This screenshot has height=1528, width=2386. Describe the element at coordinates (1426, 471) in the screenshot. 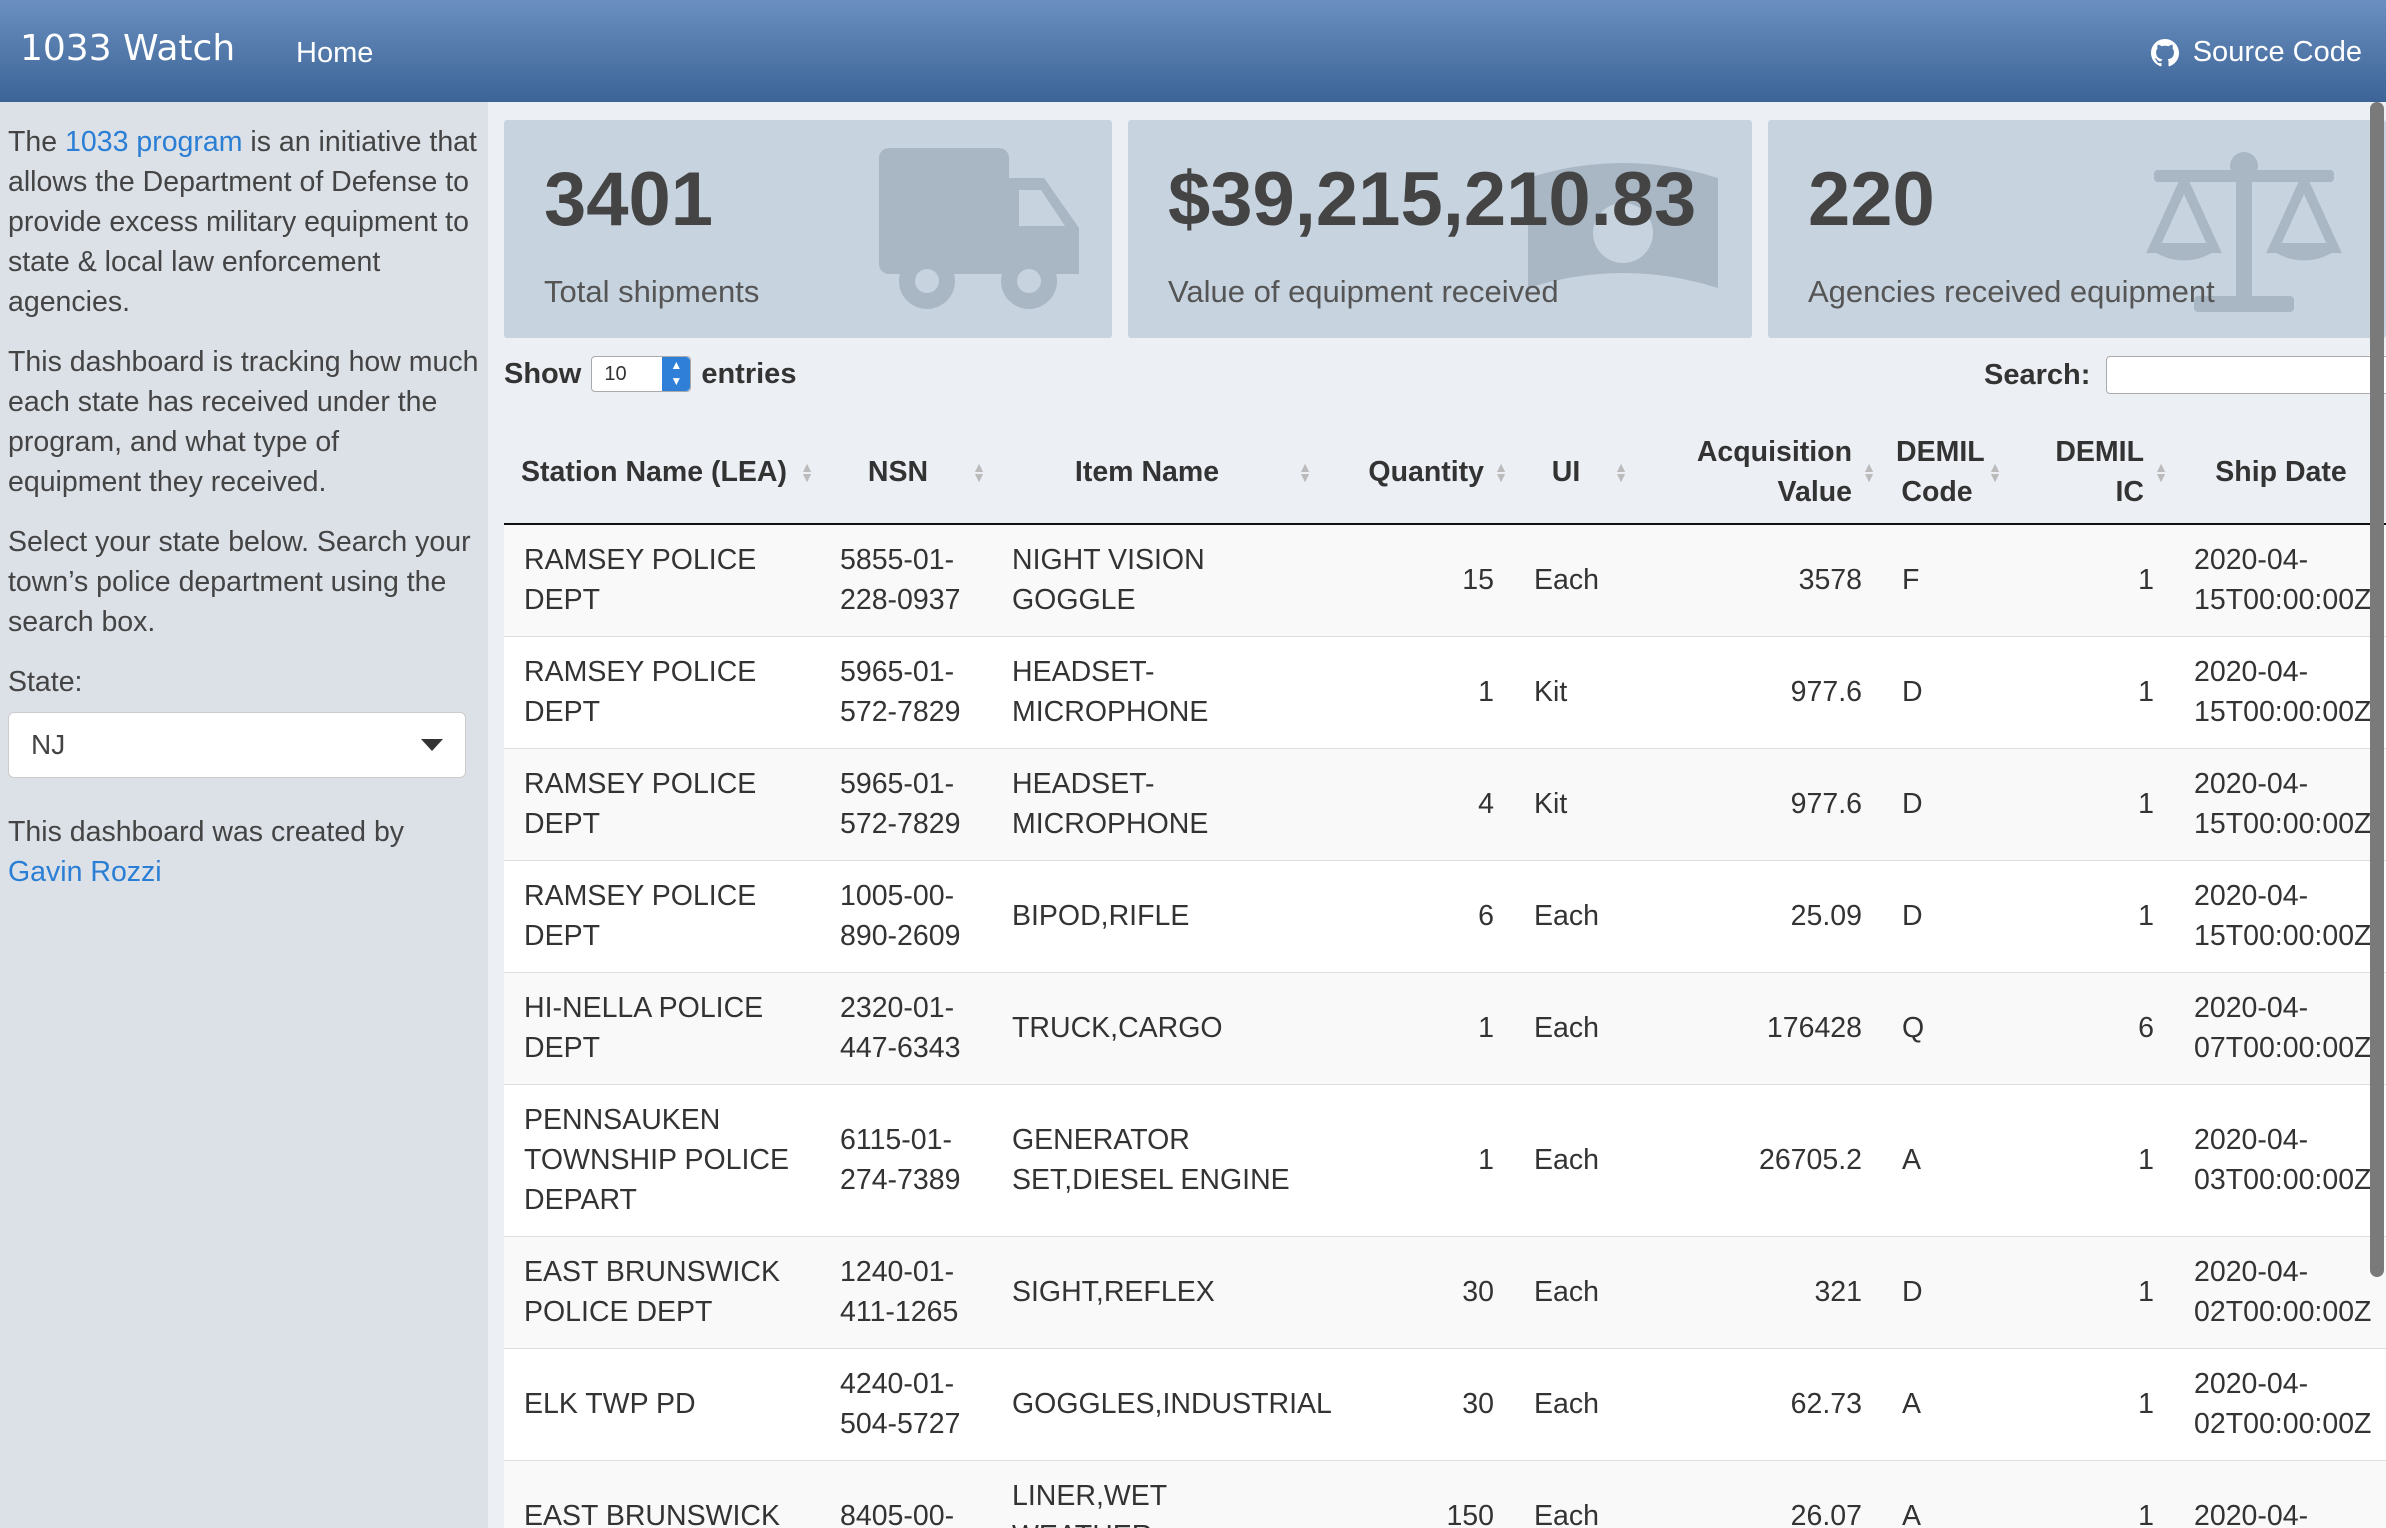

I see `column-header-label: Quantity` at that location.